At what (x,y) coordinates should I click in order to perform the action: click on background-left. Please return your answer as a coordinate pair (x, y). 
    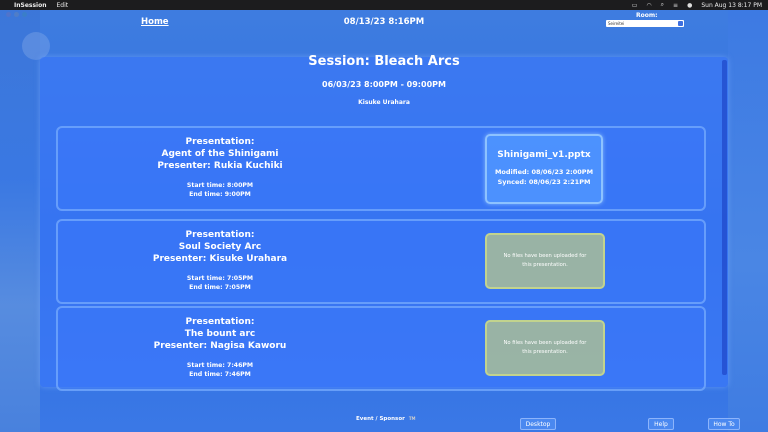
    Looking at the image, I should click on (20, 221).